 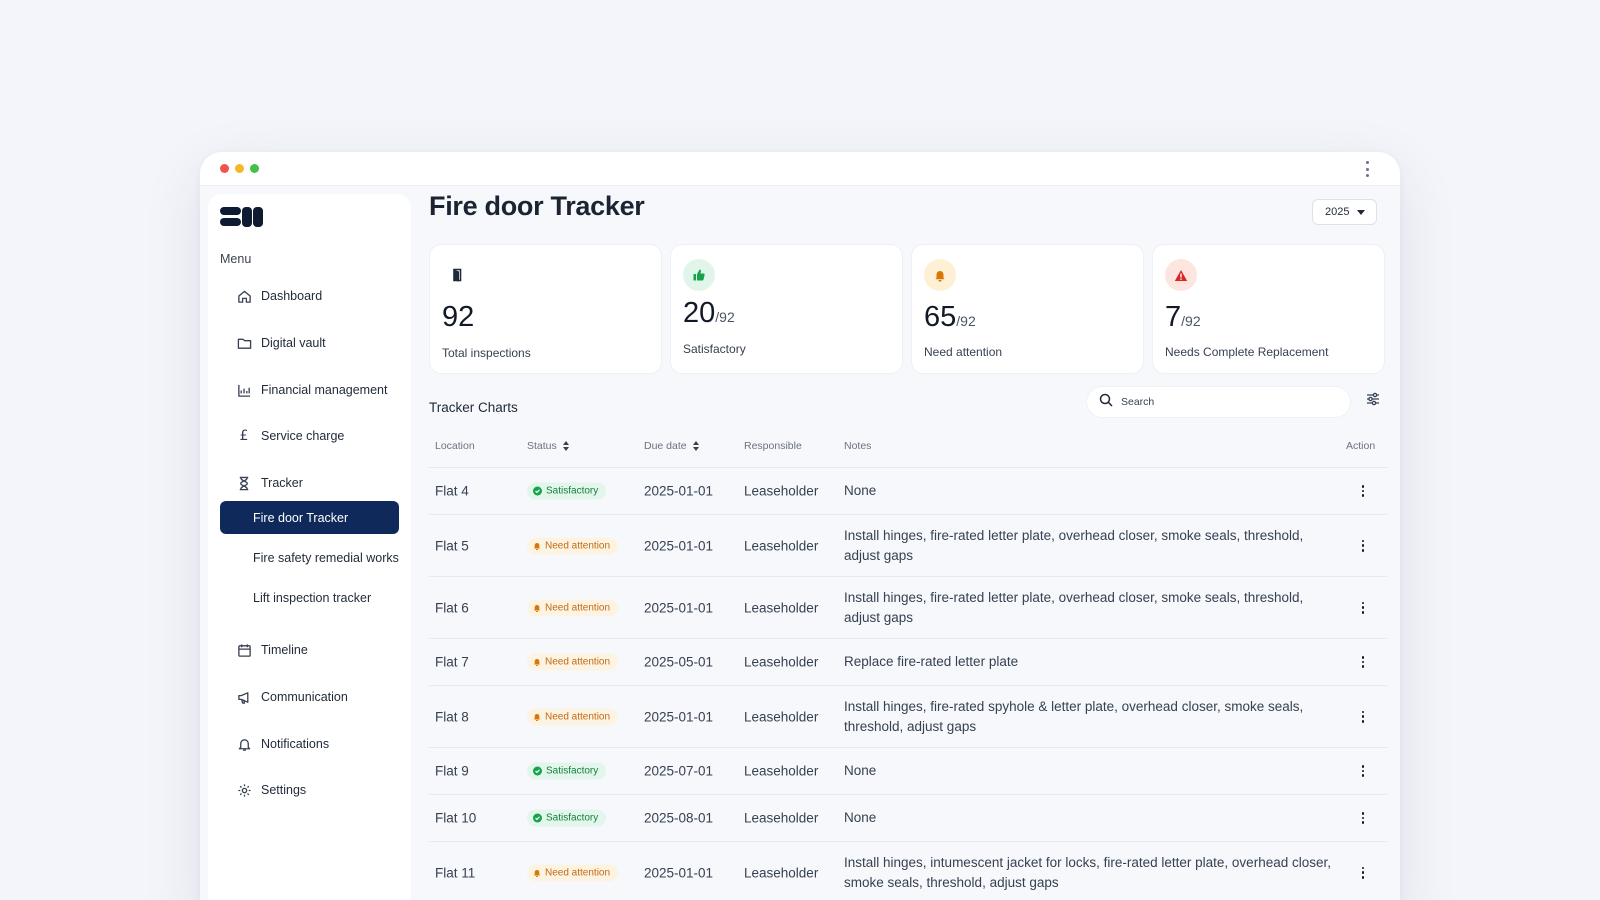 What do you see at coordinates (452, 545) in the screenshot?
I see `cell-location: Flat 5` at bounding box center [452, 545].